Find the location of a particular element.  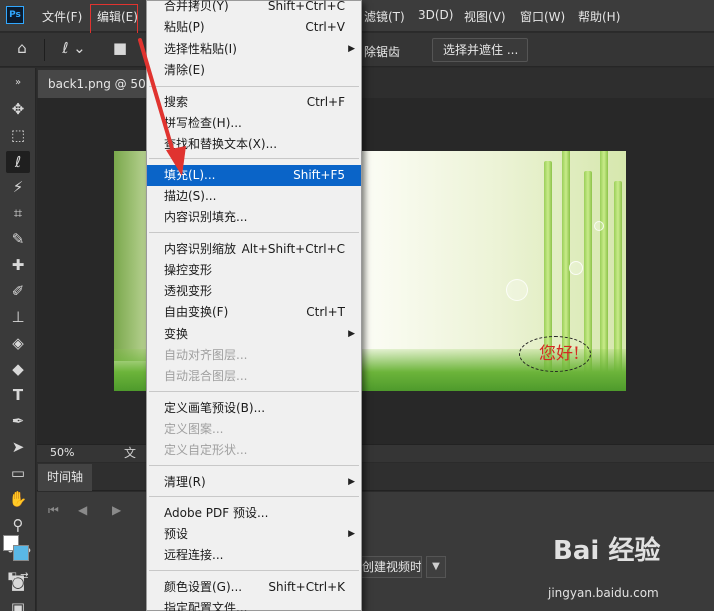

edit-menu-item: 内容识别缩放 Alt+Shift+Ctrl+C is located at coordinates (254, 249).